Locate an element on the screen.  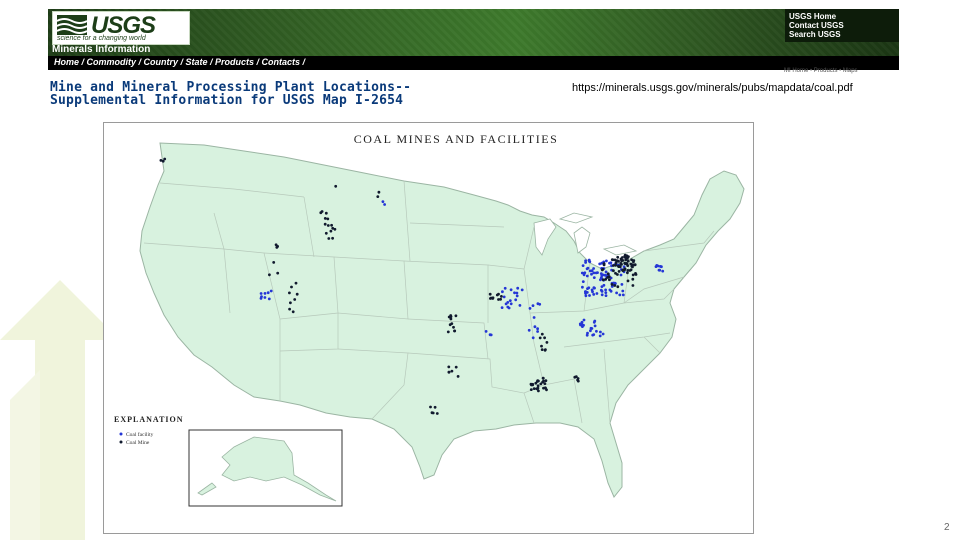
section-title: Minerals Information is located at coordinates (101, 49).